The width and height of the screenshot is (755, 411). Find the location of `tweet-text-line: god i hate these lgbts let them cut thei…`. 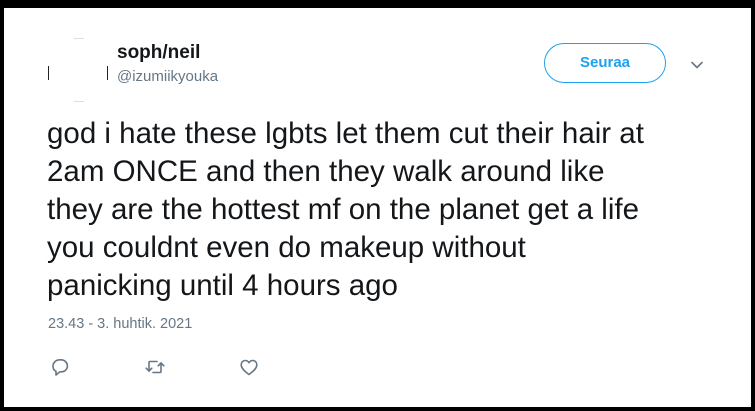

tweet-text-line: god i hate these lgbts let them cut thei… is located at coordinates (345, 133).